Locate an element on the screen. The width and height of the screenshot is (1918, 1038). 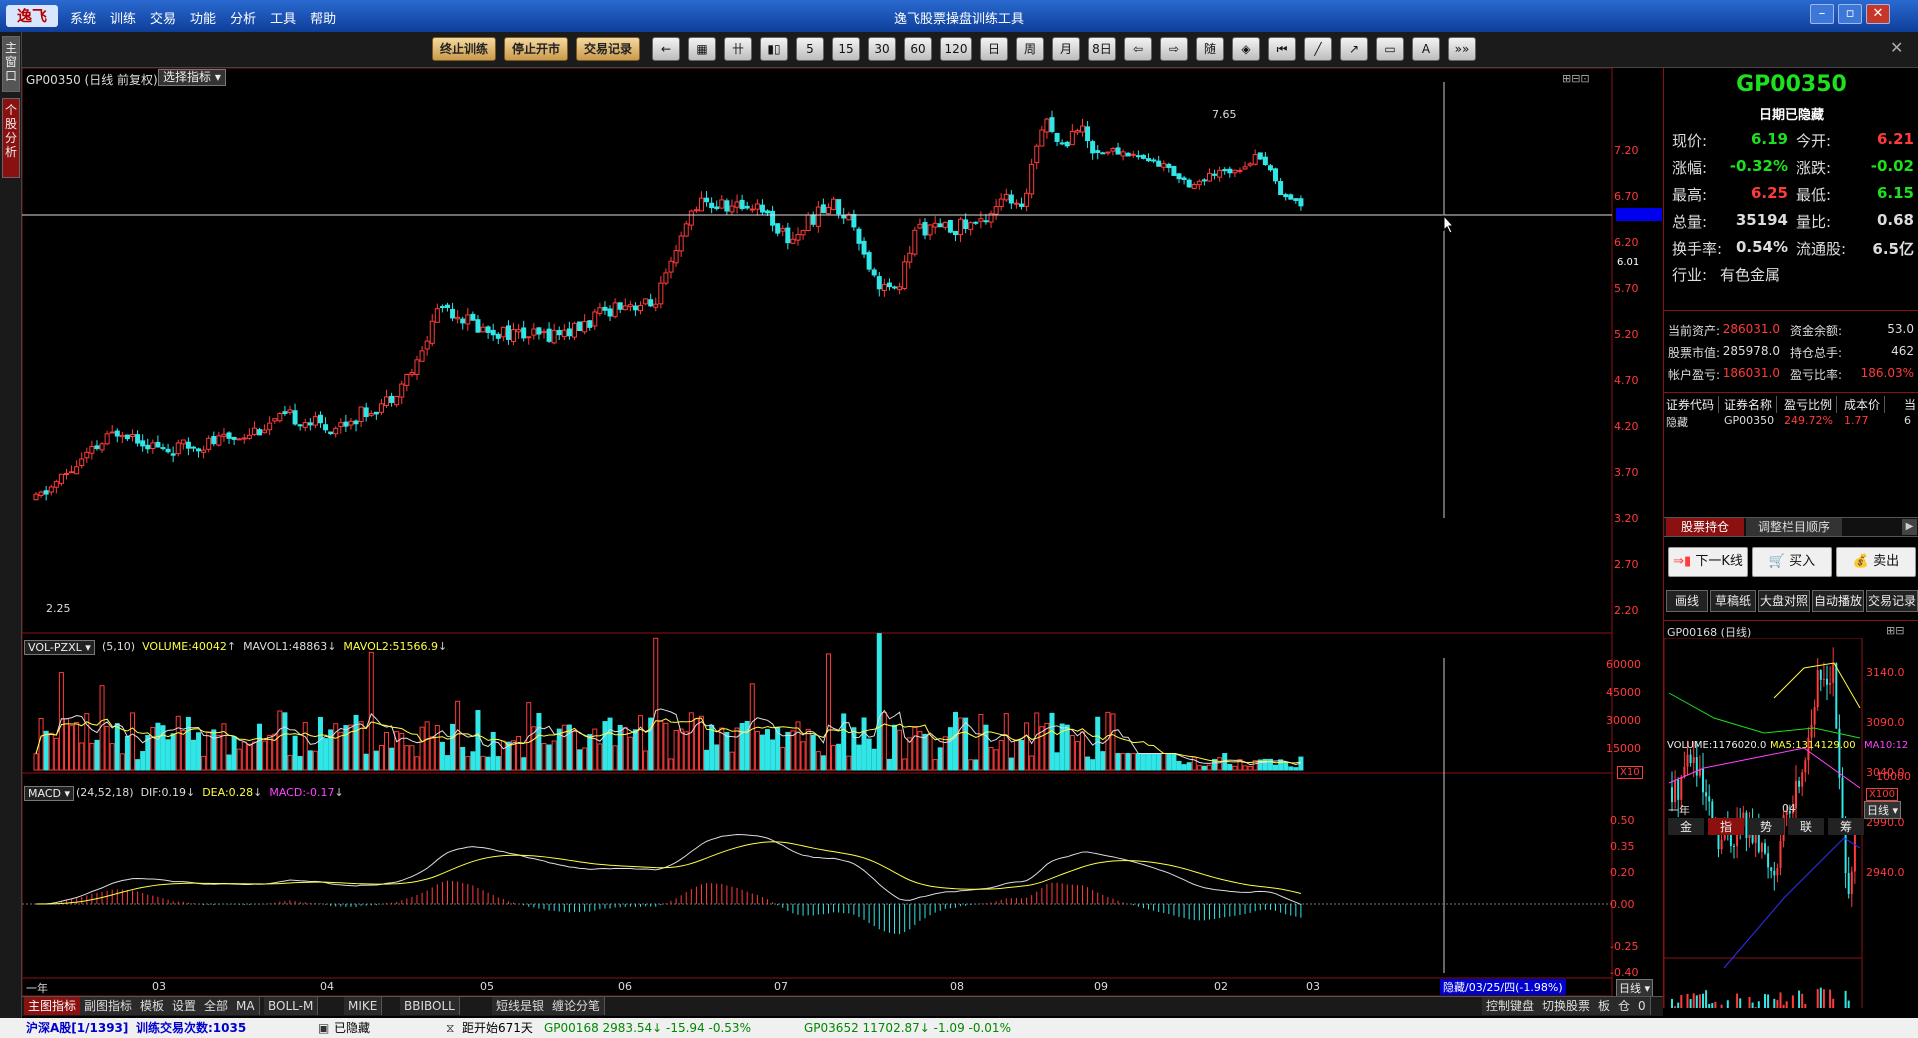
toolbar-icon-17: ⏮ is located at coordinates (1282, 49).